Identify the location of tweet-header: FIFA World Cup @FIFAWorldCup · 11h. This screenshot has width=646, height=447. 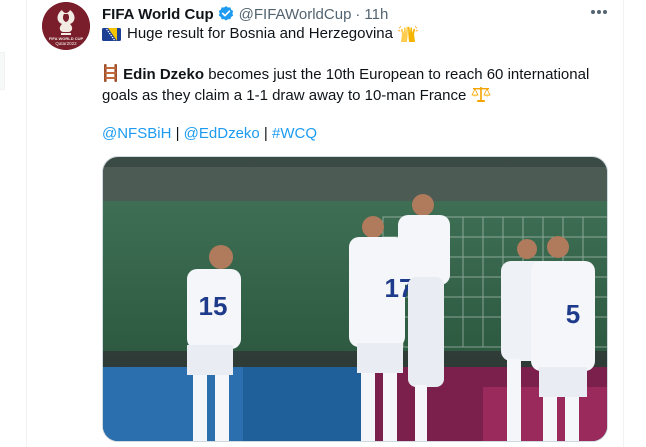
(245, 14).